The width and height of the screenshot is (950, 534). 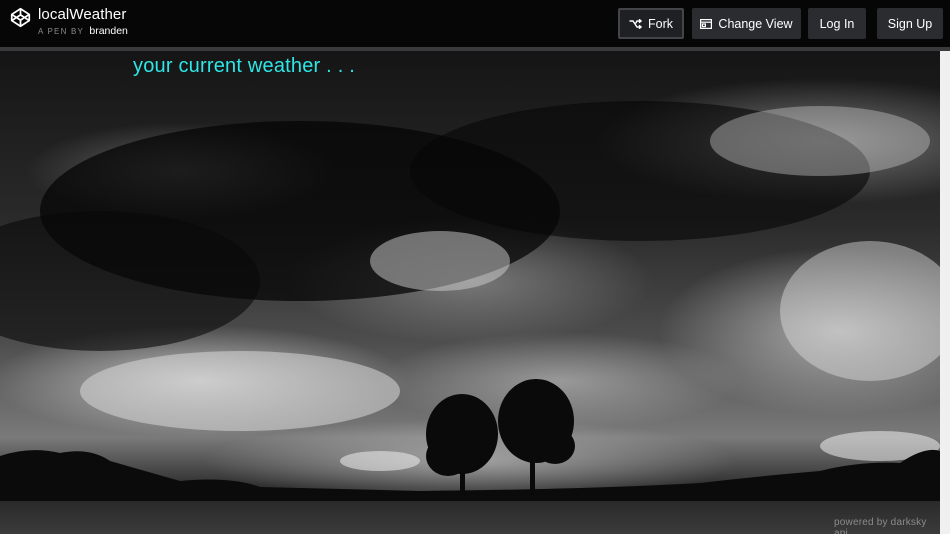 What do you see at coordinates (635, 23) in the screenshot?
I see `fork-icon` at bounding box center [635, 23].